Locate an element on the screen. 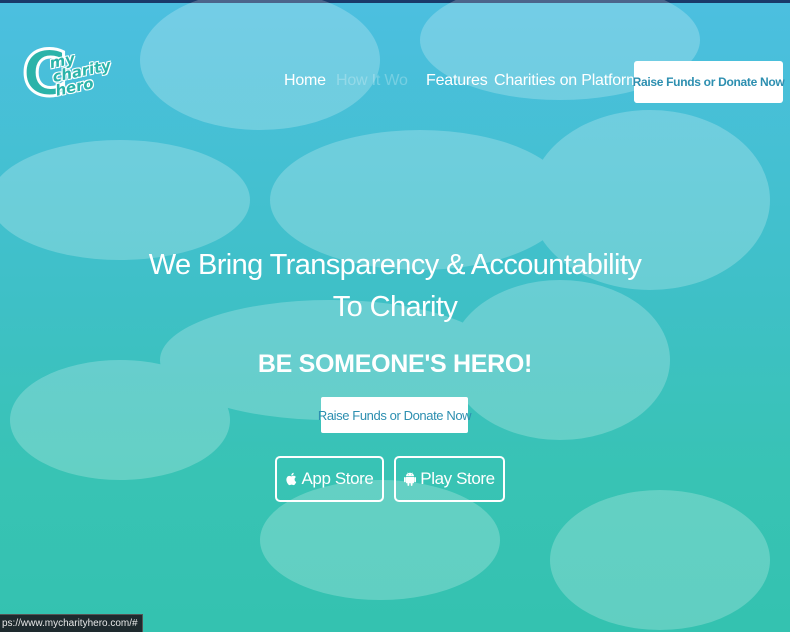 Image resolution: width=790 pixels, height=632 pixels. android-icon is located at coordinates (410, 479).